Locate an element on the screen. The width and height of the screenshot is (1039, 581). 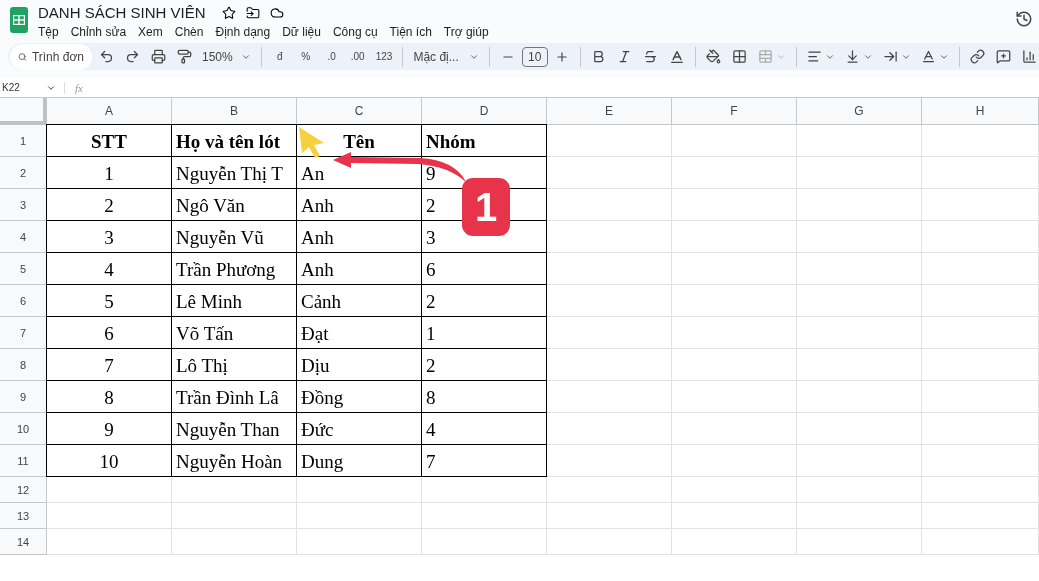
grid-cell: Lô Thị is located at coordinates (234, 365).